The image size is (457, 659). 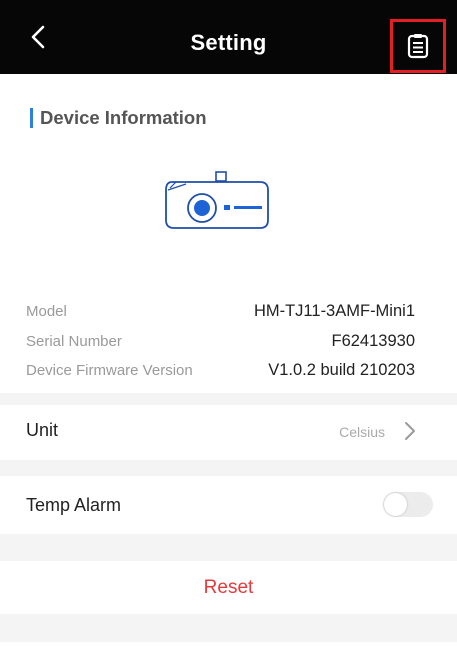 What do you see at coordinates (228, 628) in the screenshot?
I see `bottom-divider` at bounding box center [228, 628].